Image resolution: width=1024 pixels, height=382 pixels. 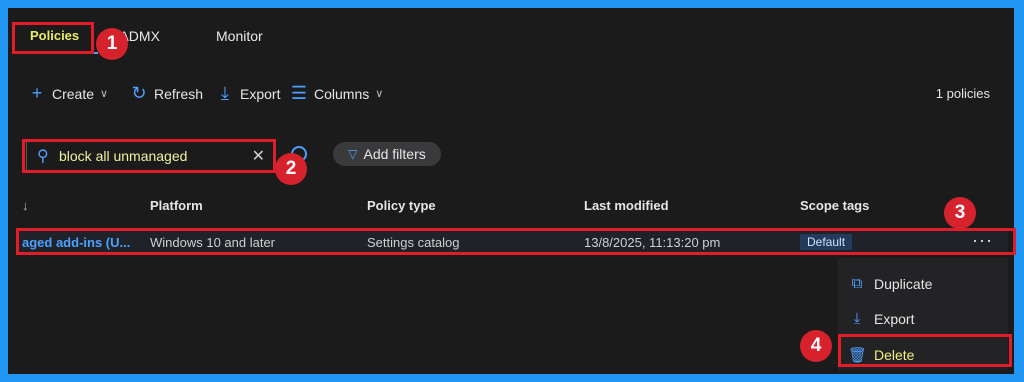 What do you see at coordinates (342, 93) in the screenshot?
I see `columns-label: Columns` at bounding box center [342, 93].